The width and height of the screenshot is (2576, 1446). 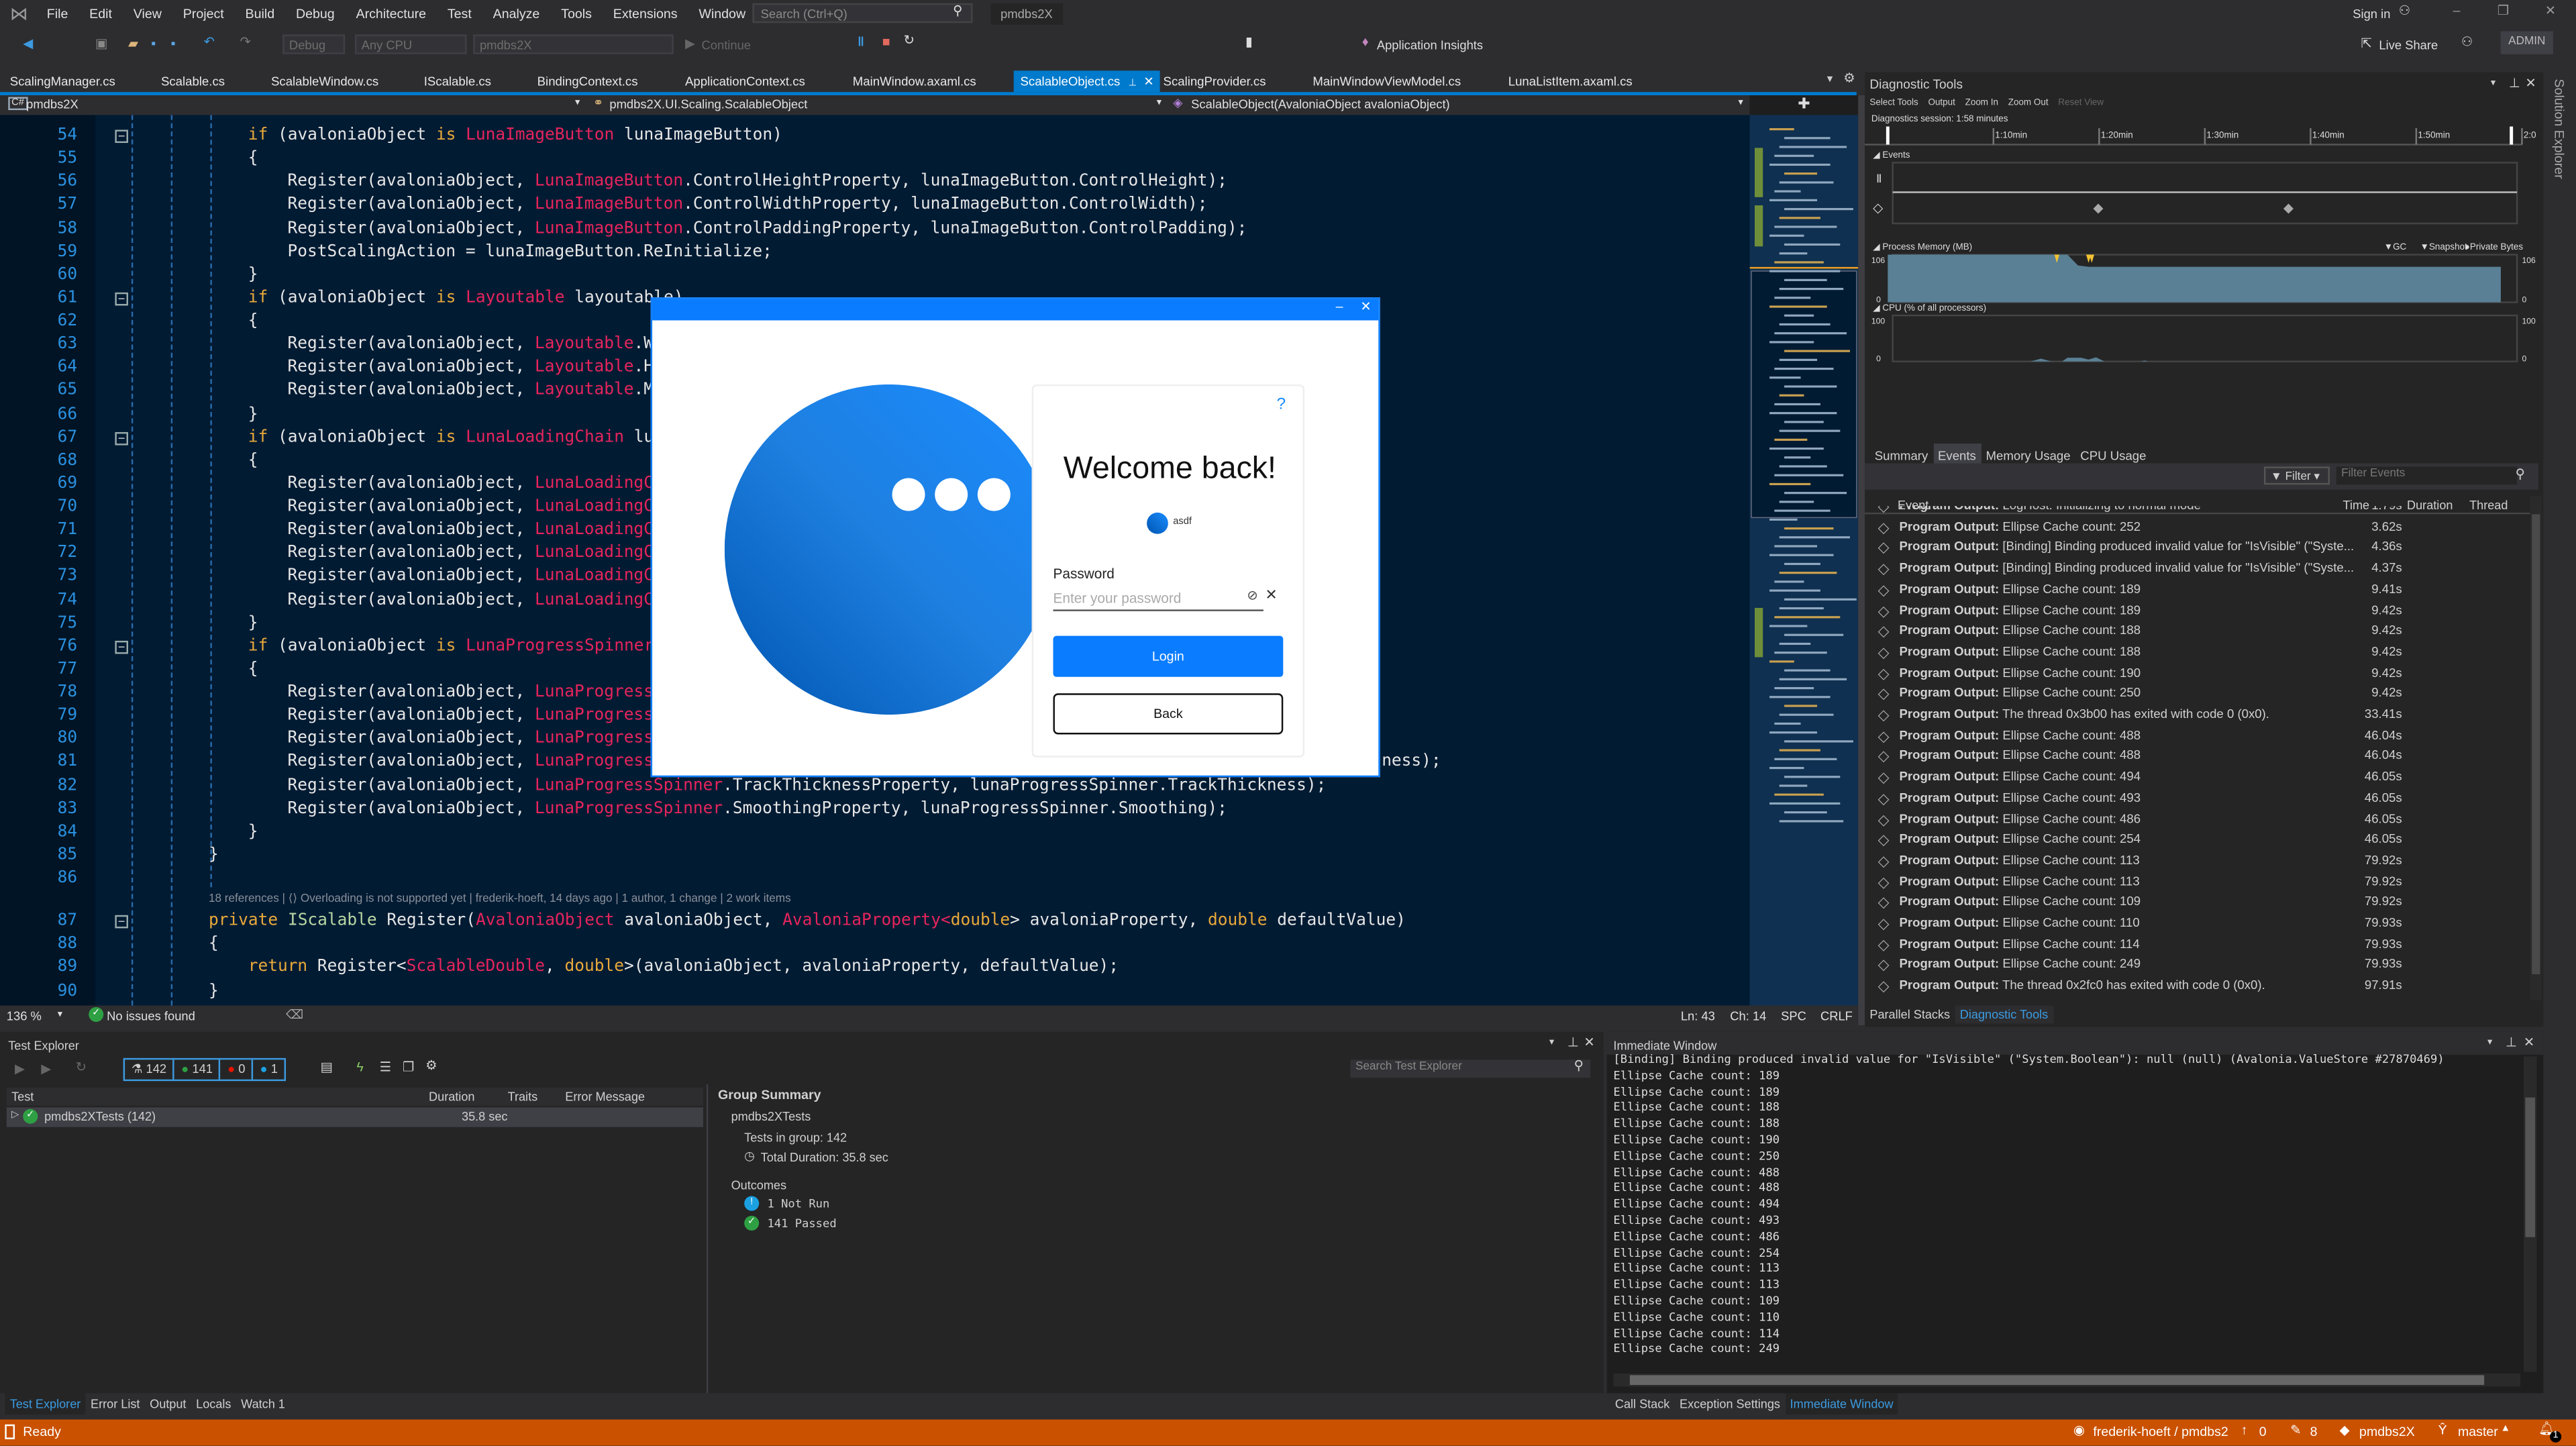 What do you see at coordinates (192, 81) in the screenshot?
I see `tab-scalable-cs: Scalable.cs` at bounding box center [192, 81].